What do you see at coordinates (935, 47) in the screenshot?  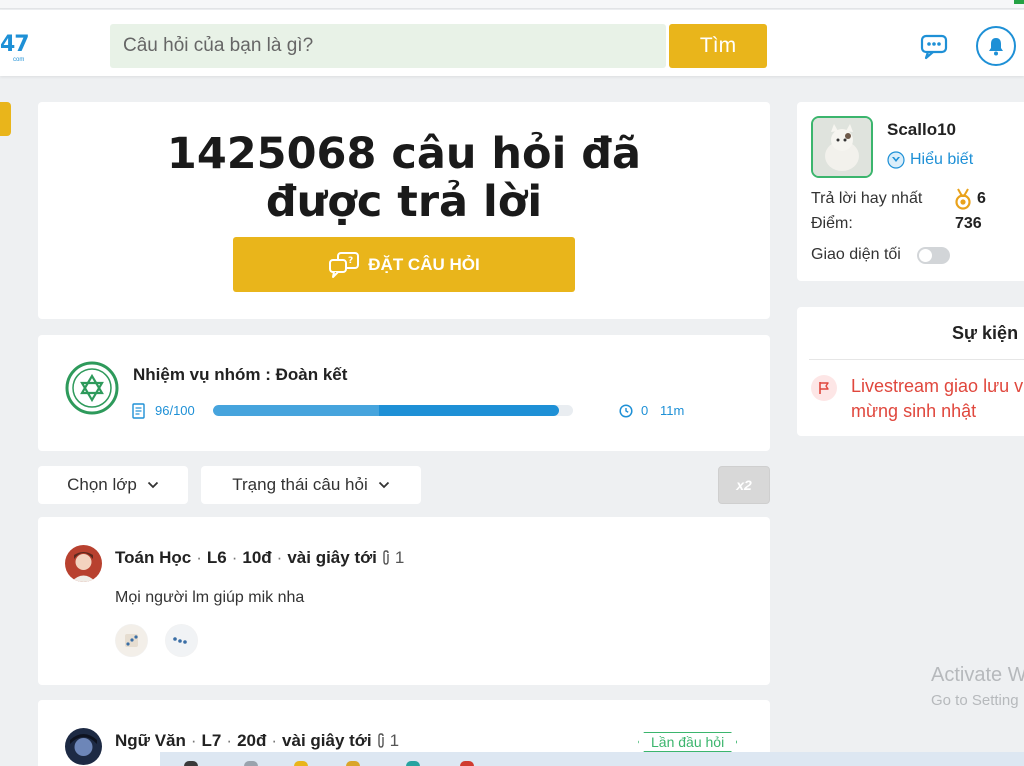 I see `chat-icon` at bounding box center [935, 47].